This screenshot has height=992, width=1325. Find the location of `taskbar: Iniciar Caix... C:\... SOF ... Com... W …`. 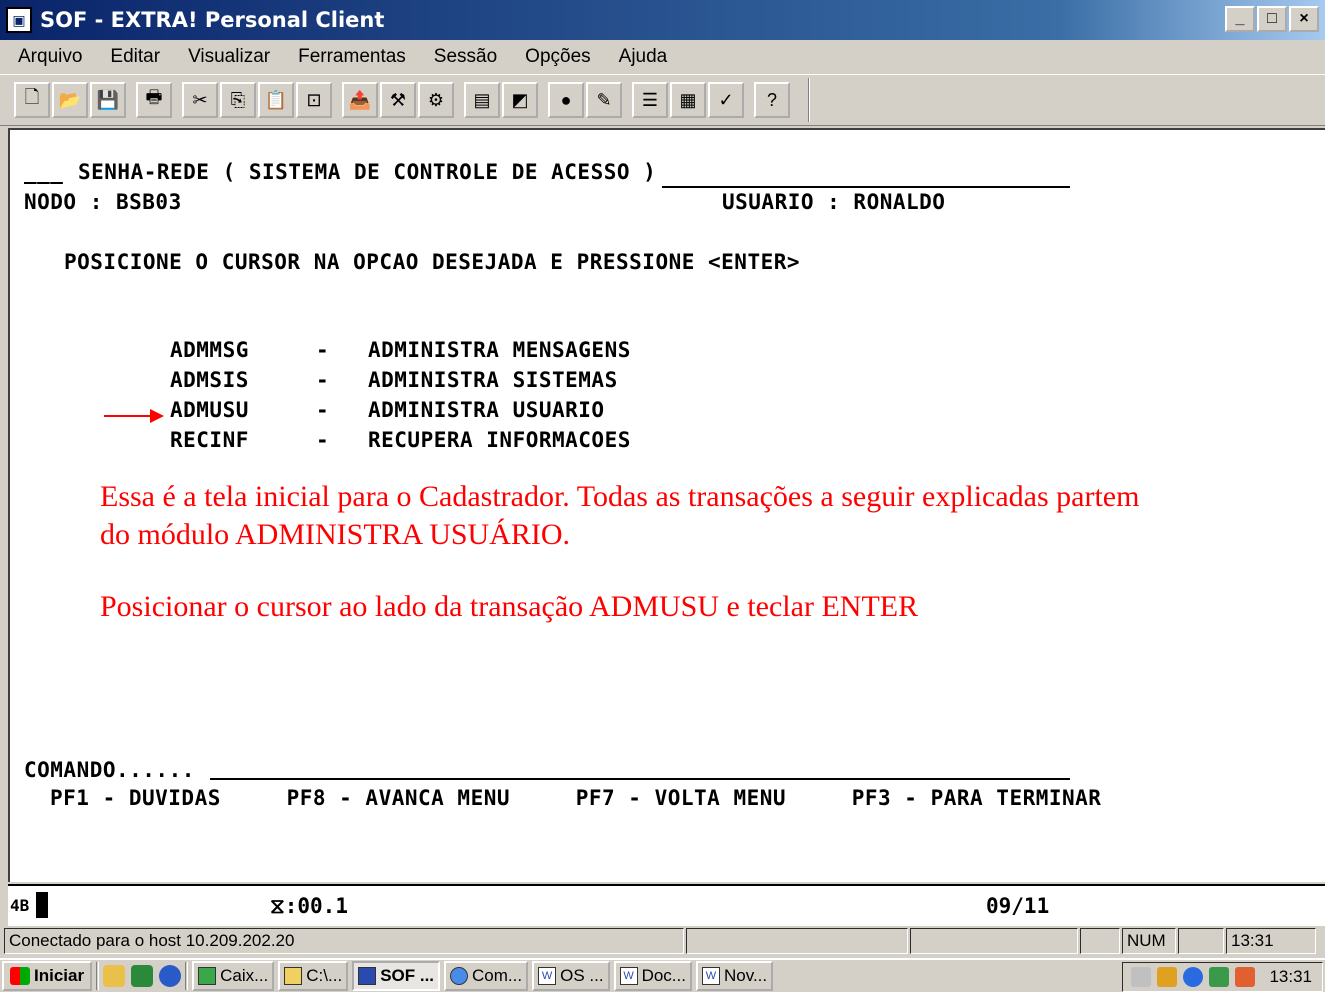

taskbar: Iniciar Caix... C:\... SOF ... Com... W … is located at coordinates (662, 975).